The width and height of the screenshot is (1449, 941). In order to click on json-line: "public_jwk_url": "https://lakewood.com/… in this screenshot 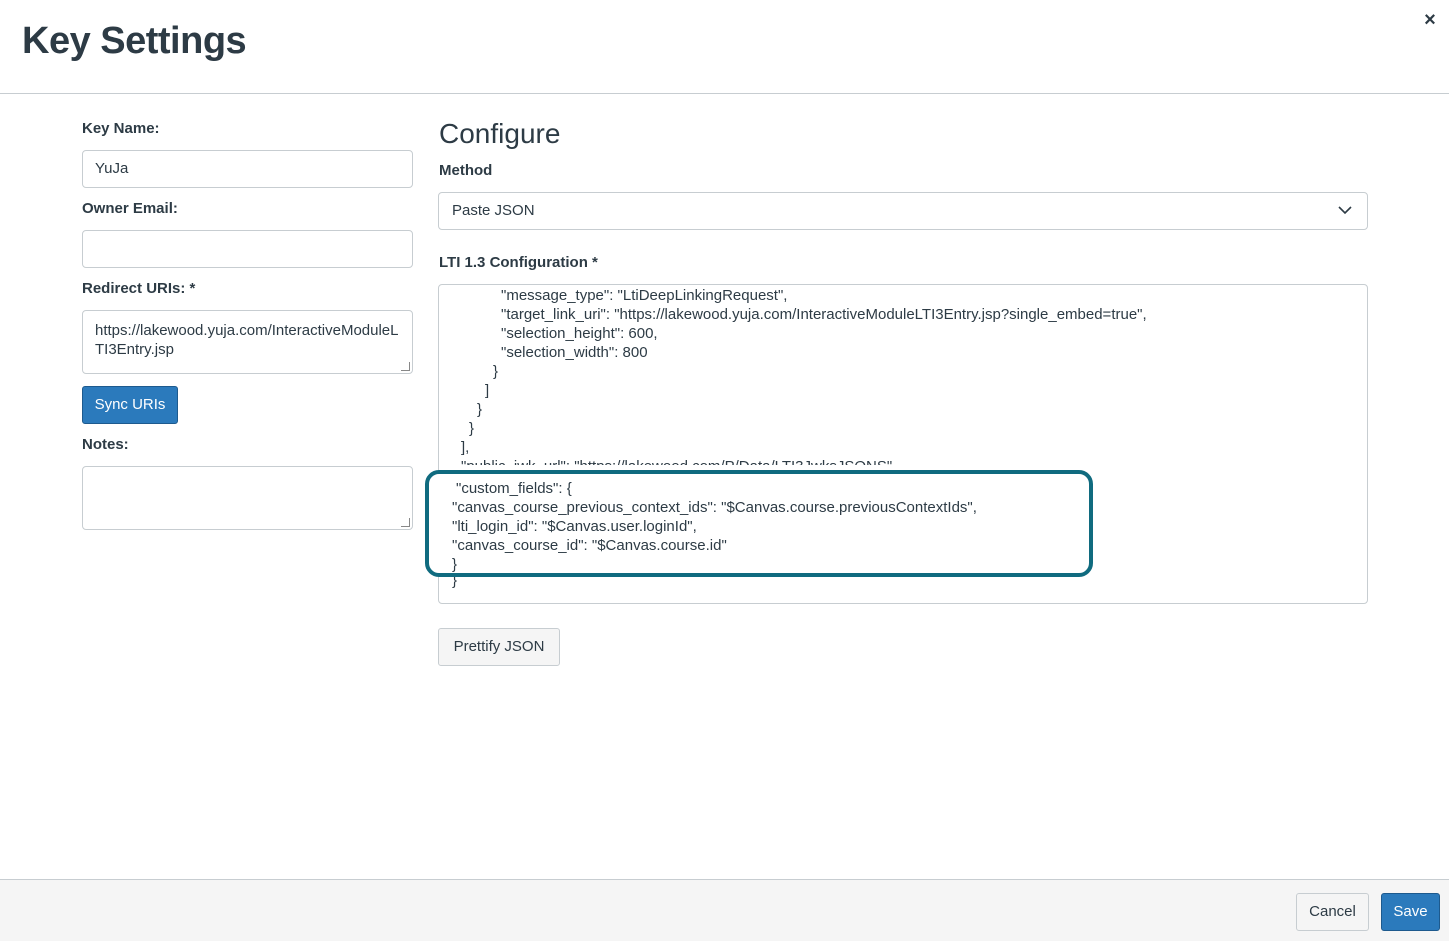, I will do `click(678, 461)`.